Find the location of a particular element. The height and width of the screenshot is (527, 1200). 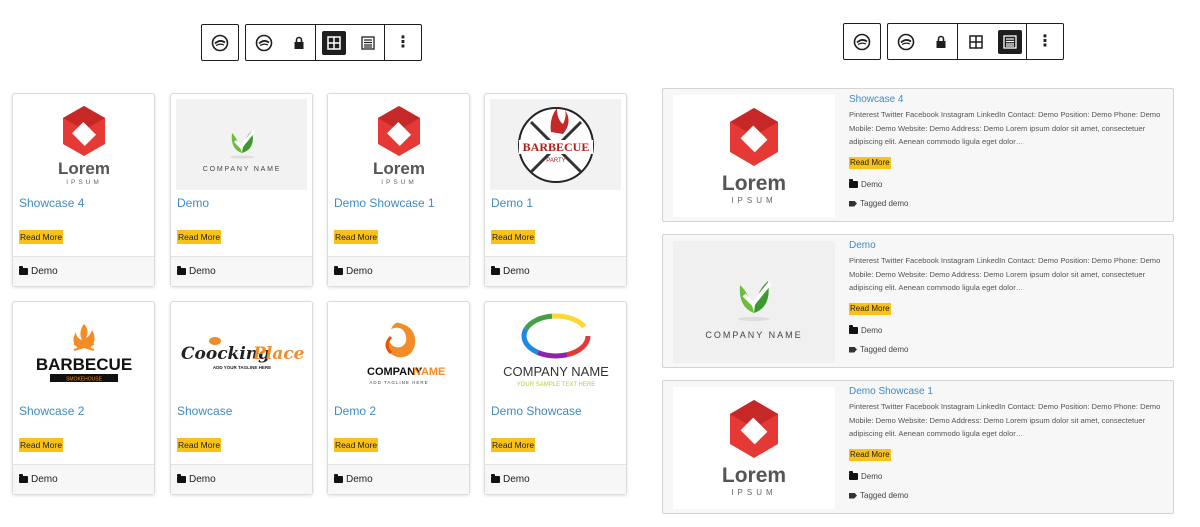

more-options-icon: ⋮ is located at coordinates (403, 42).